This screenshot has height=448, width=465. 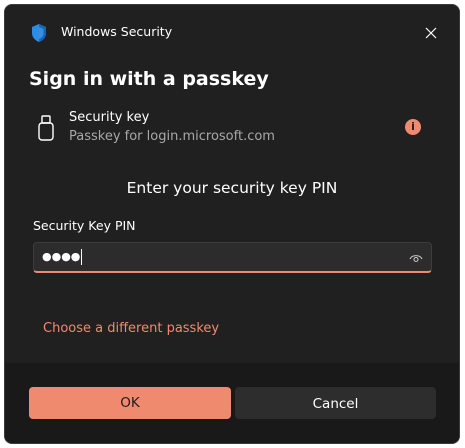 What do you see at coordinates (82, 257) in the screenshot?
I see `text-caret` at bounding box center [82, 257].